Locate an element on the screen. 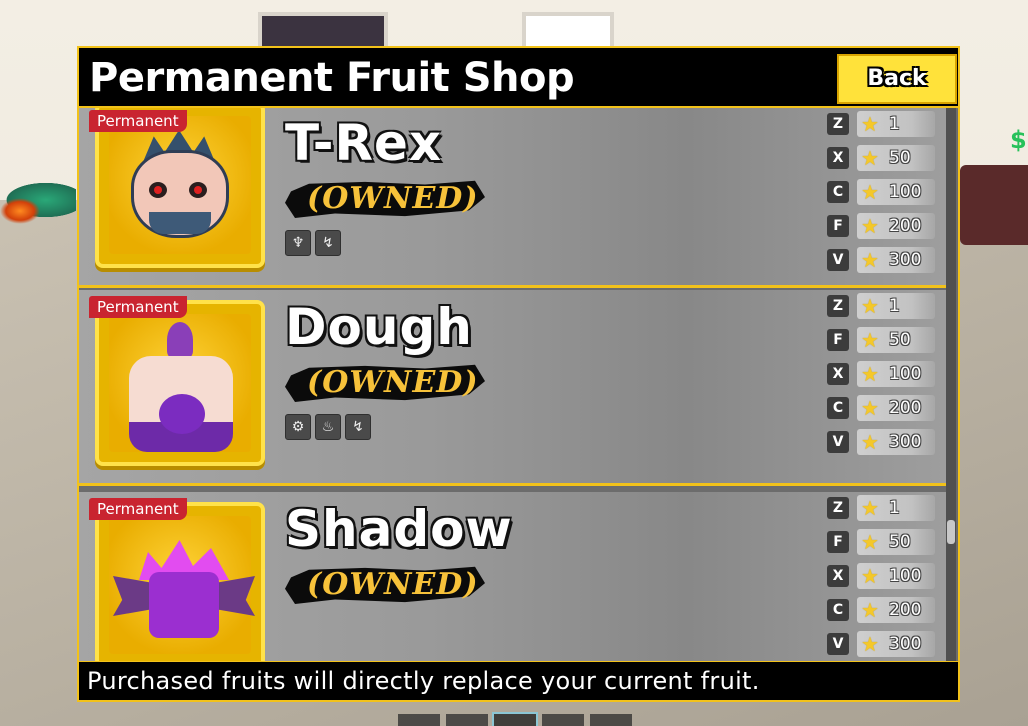  hotbar is located at coordinates (518, 719).